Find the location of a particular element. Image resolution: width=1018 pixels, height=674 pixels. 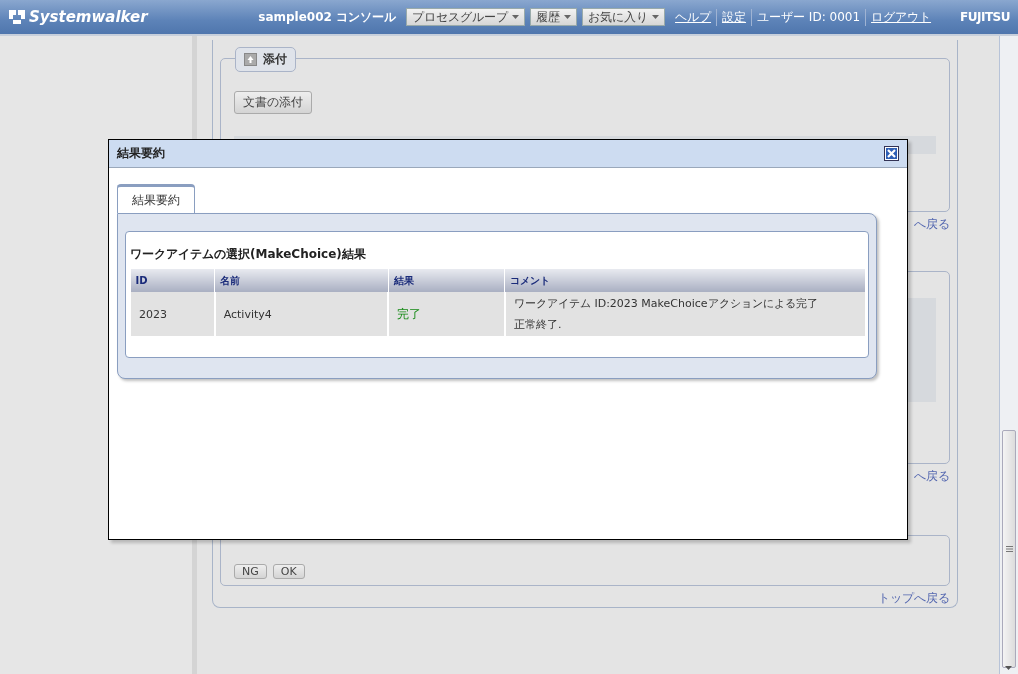

status-cell: 完了 is located at coordinates (446, 314).